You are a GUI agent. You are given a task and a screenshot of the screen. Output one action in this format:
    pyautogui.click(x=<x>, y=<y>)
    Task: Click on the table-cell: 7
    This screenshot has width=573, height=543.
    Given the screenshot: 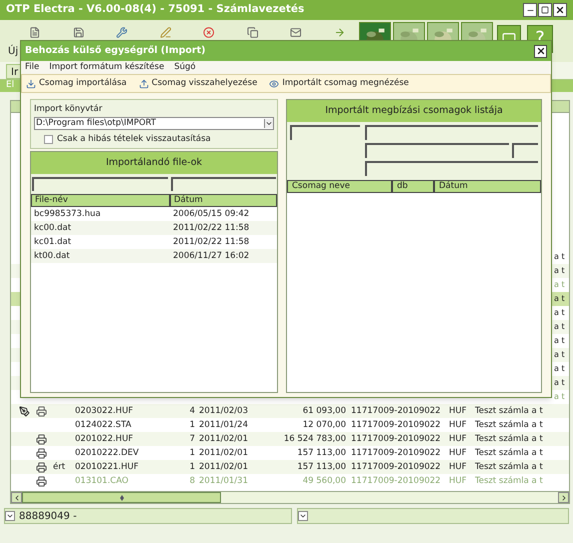 What is the action you would take?
    pyautogui.click(x=192, y=439)
    